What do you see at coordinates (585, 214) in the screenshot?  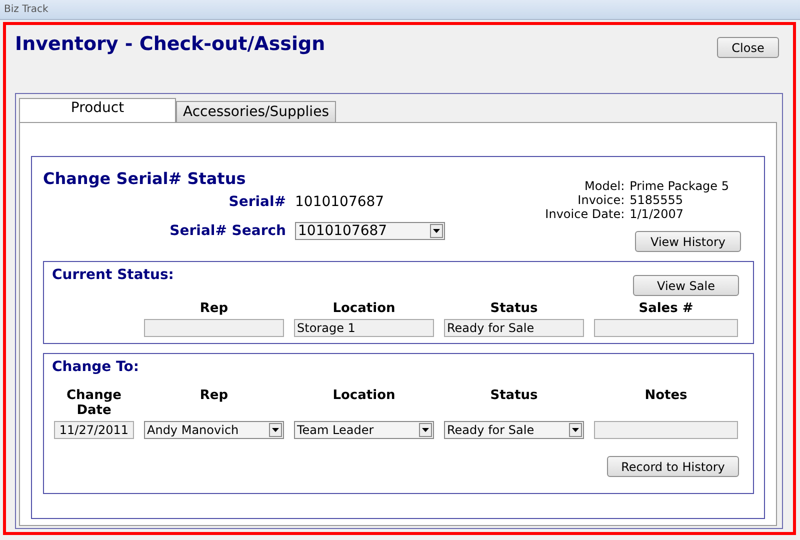 I see `info-label: Invoice Date:` at bounding box center [585, 214].